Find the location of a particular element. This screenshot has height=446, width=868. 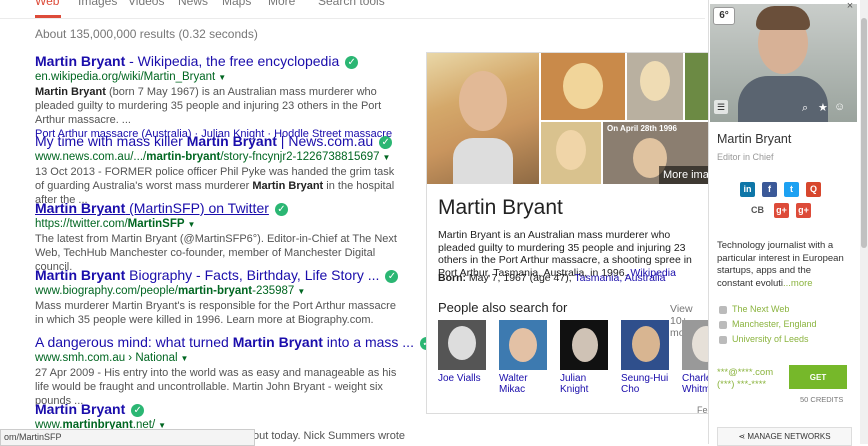

related-person: Walter Mikac is located at coordinates (525, 357).